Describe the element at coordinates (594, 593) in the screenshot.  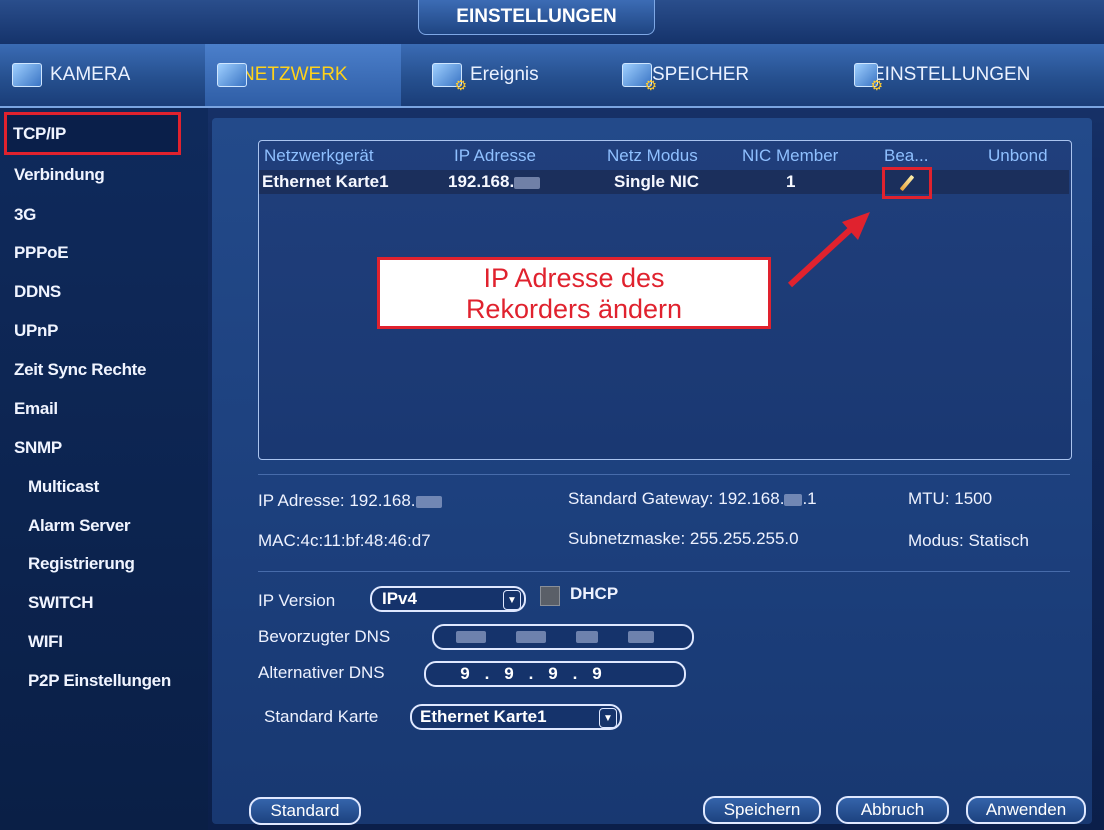
I see `dhcp-label: DHCP` at that location.